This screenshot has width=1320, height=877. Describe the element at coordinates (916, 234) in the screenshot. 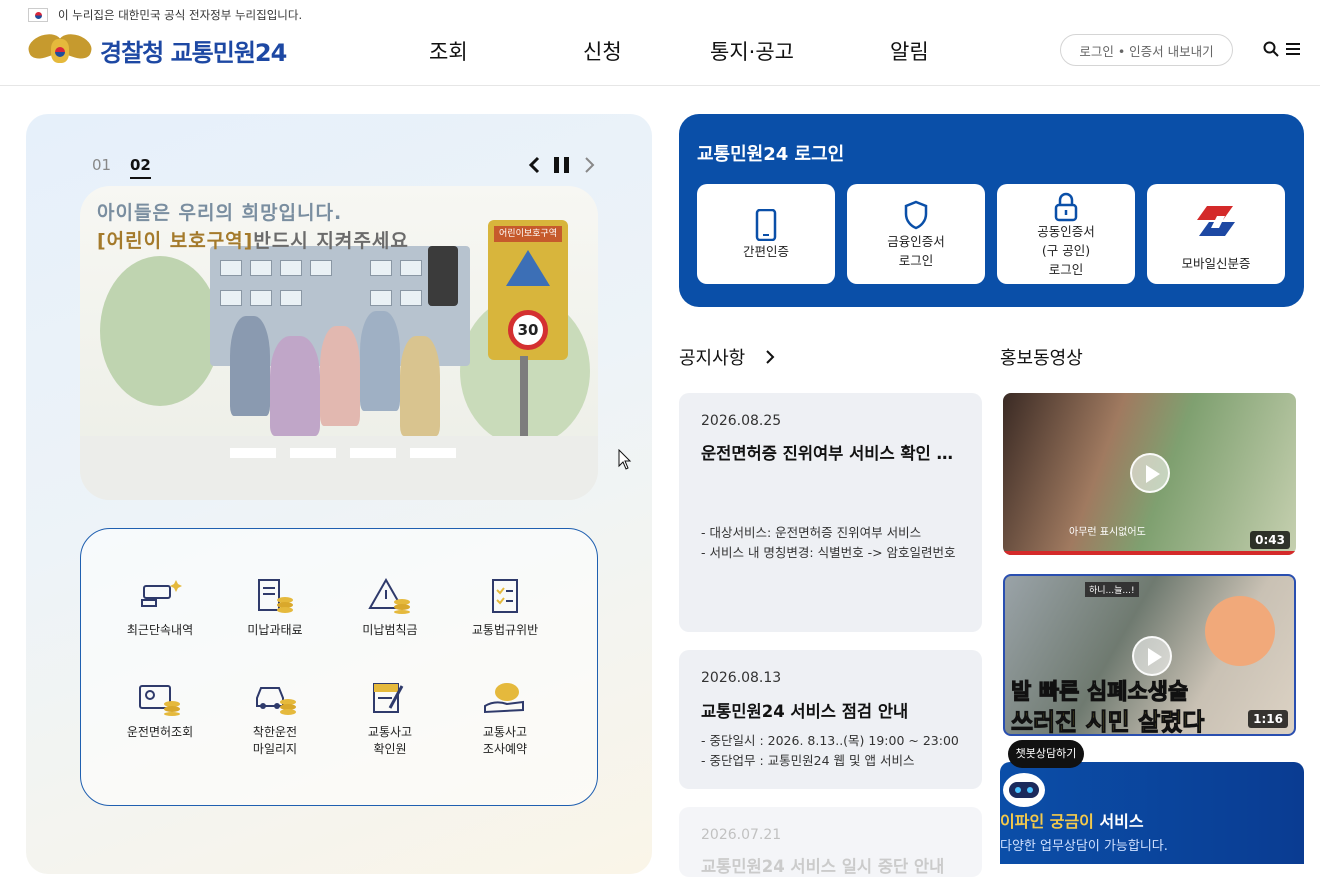

I see `financial-cert-button: 금융인증서 로그인` at that location.